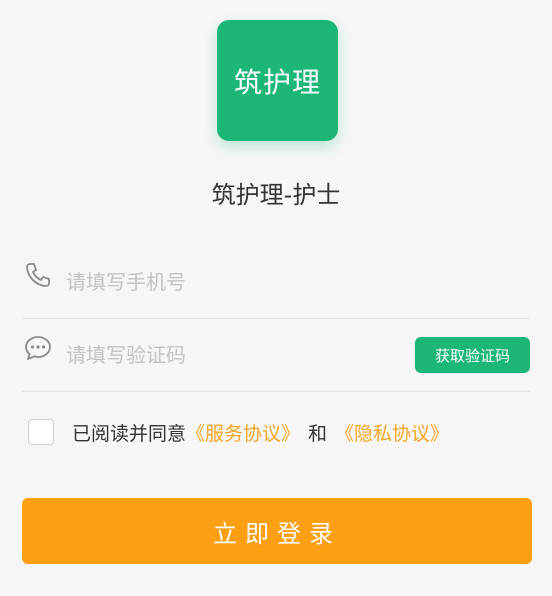 Image resolution: width=552 pixels, height=596 pixels. I want to click on chat-bubble-icon, so click(38, 348).